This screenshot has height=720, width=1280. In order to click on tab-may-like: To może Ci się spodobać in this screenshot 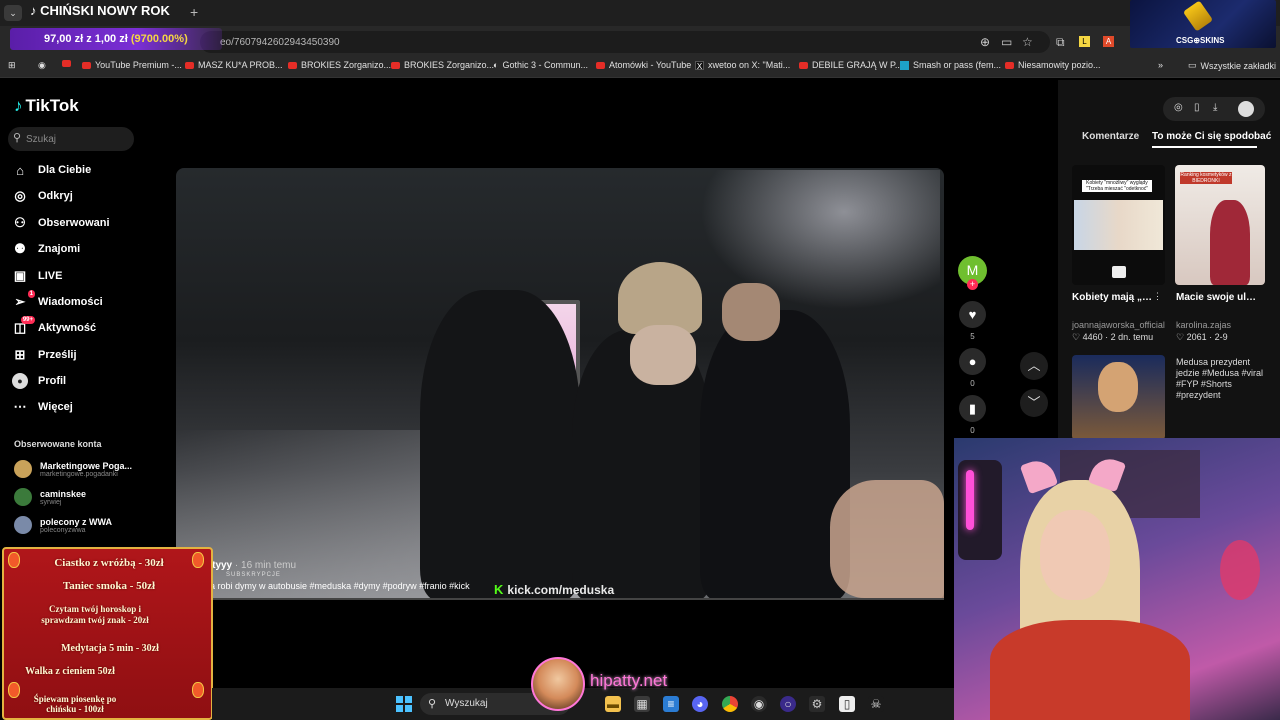, I will do `click(1211, 136)`.